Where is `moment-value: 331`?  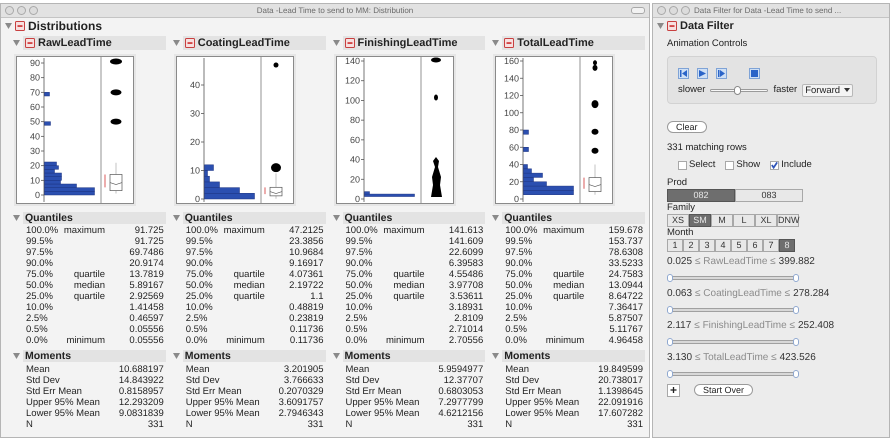 moment-value: 331 is located at coordinates (635, 424).